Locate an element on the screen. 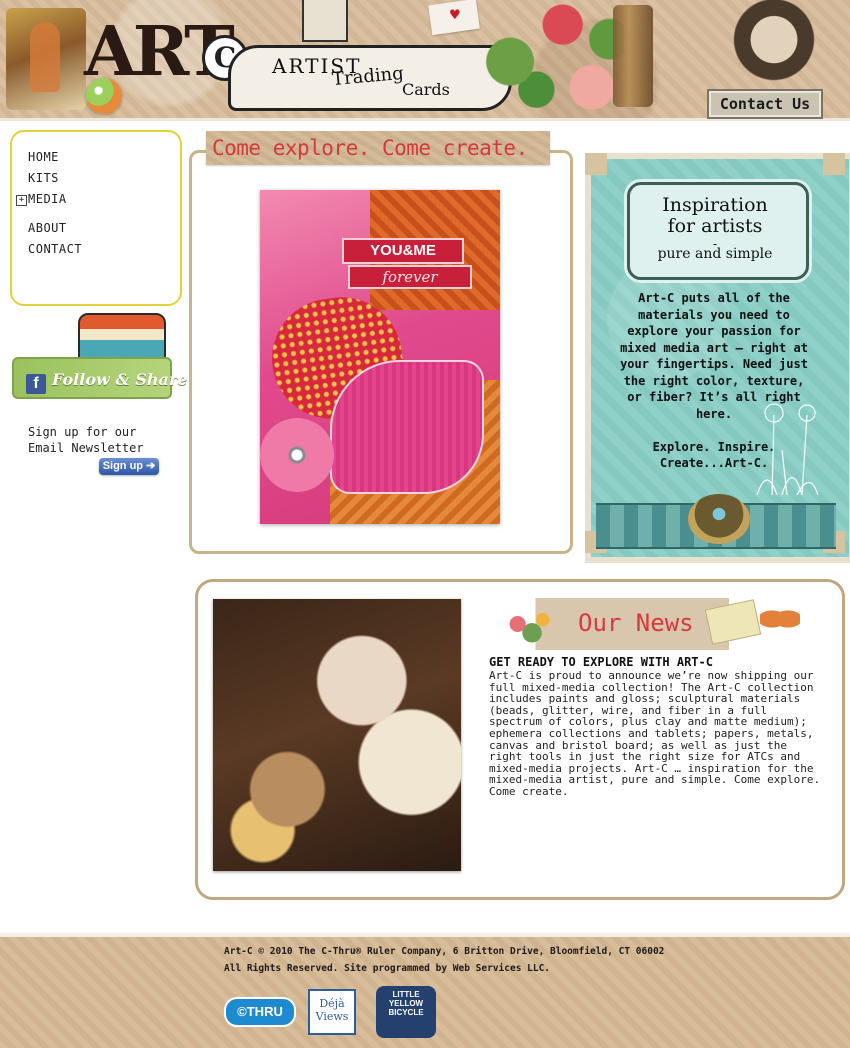  expand-plus-icon: + is located at coordinates (21, 200).